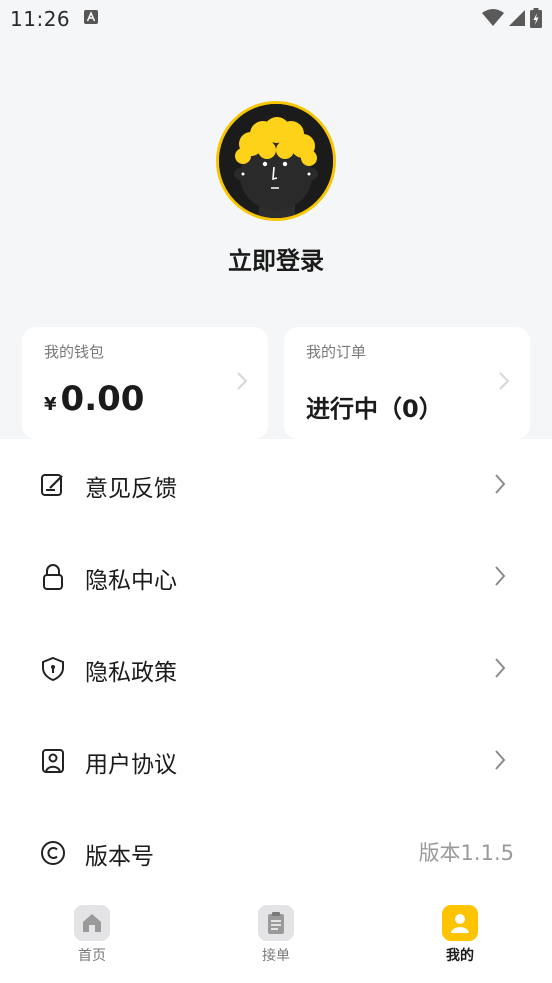 The height and width of the screenshot is (983, 552). Describe the element at coordinates (74, 352) in the screenshot. I see `wallet-title: 我的钱包` at that location.